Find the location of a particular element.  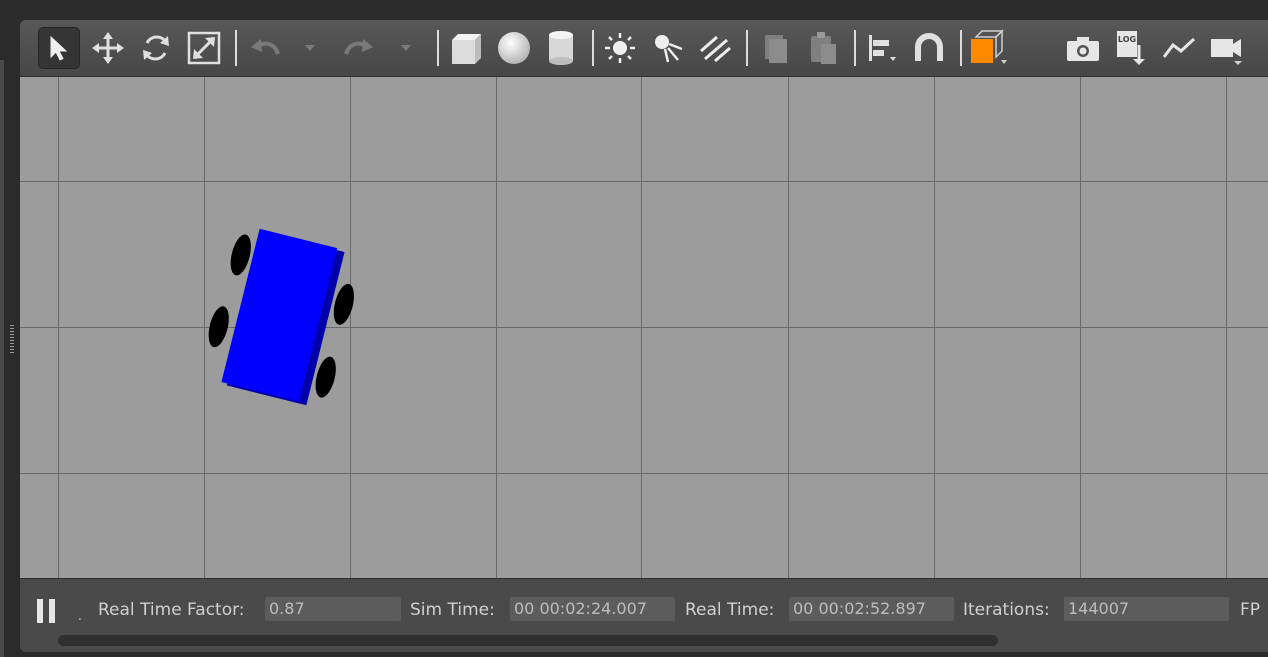

sim-time-label: Sim Time: is located at coordinates (452, 610).